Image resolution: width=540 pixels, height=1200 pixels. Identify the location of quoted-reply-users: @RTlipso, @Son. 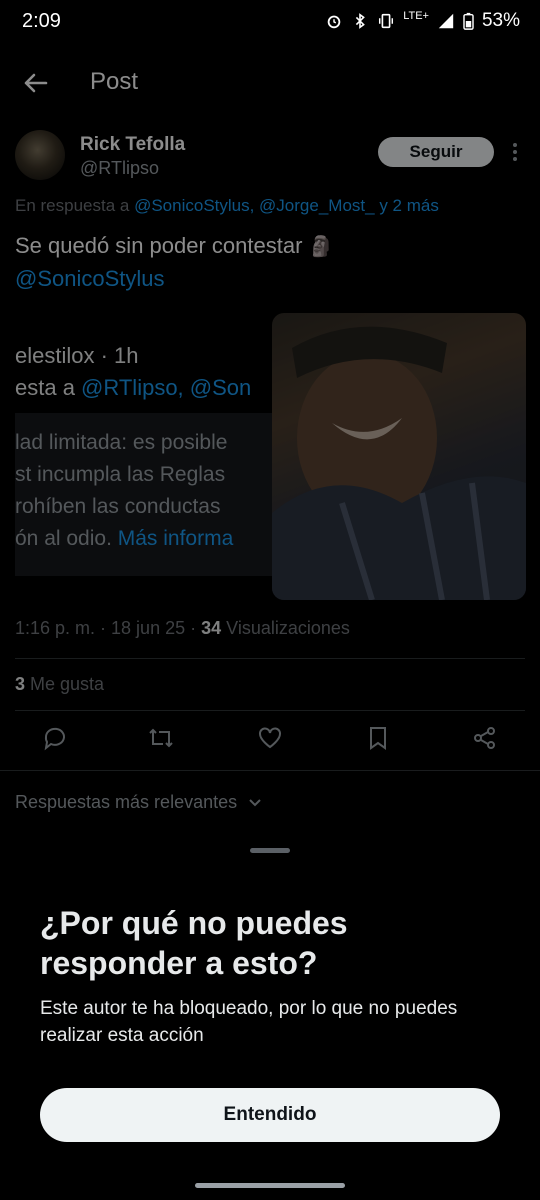
(166, 387).